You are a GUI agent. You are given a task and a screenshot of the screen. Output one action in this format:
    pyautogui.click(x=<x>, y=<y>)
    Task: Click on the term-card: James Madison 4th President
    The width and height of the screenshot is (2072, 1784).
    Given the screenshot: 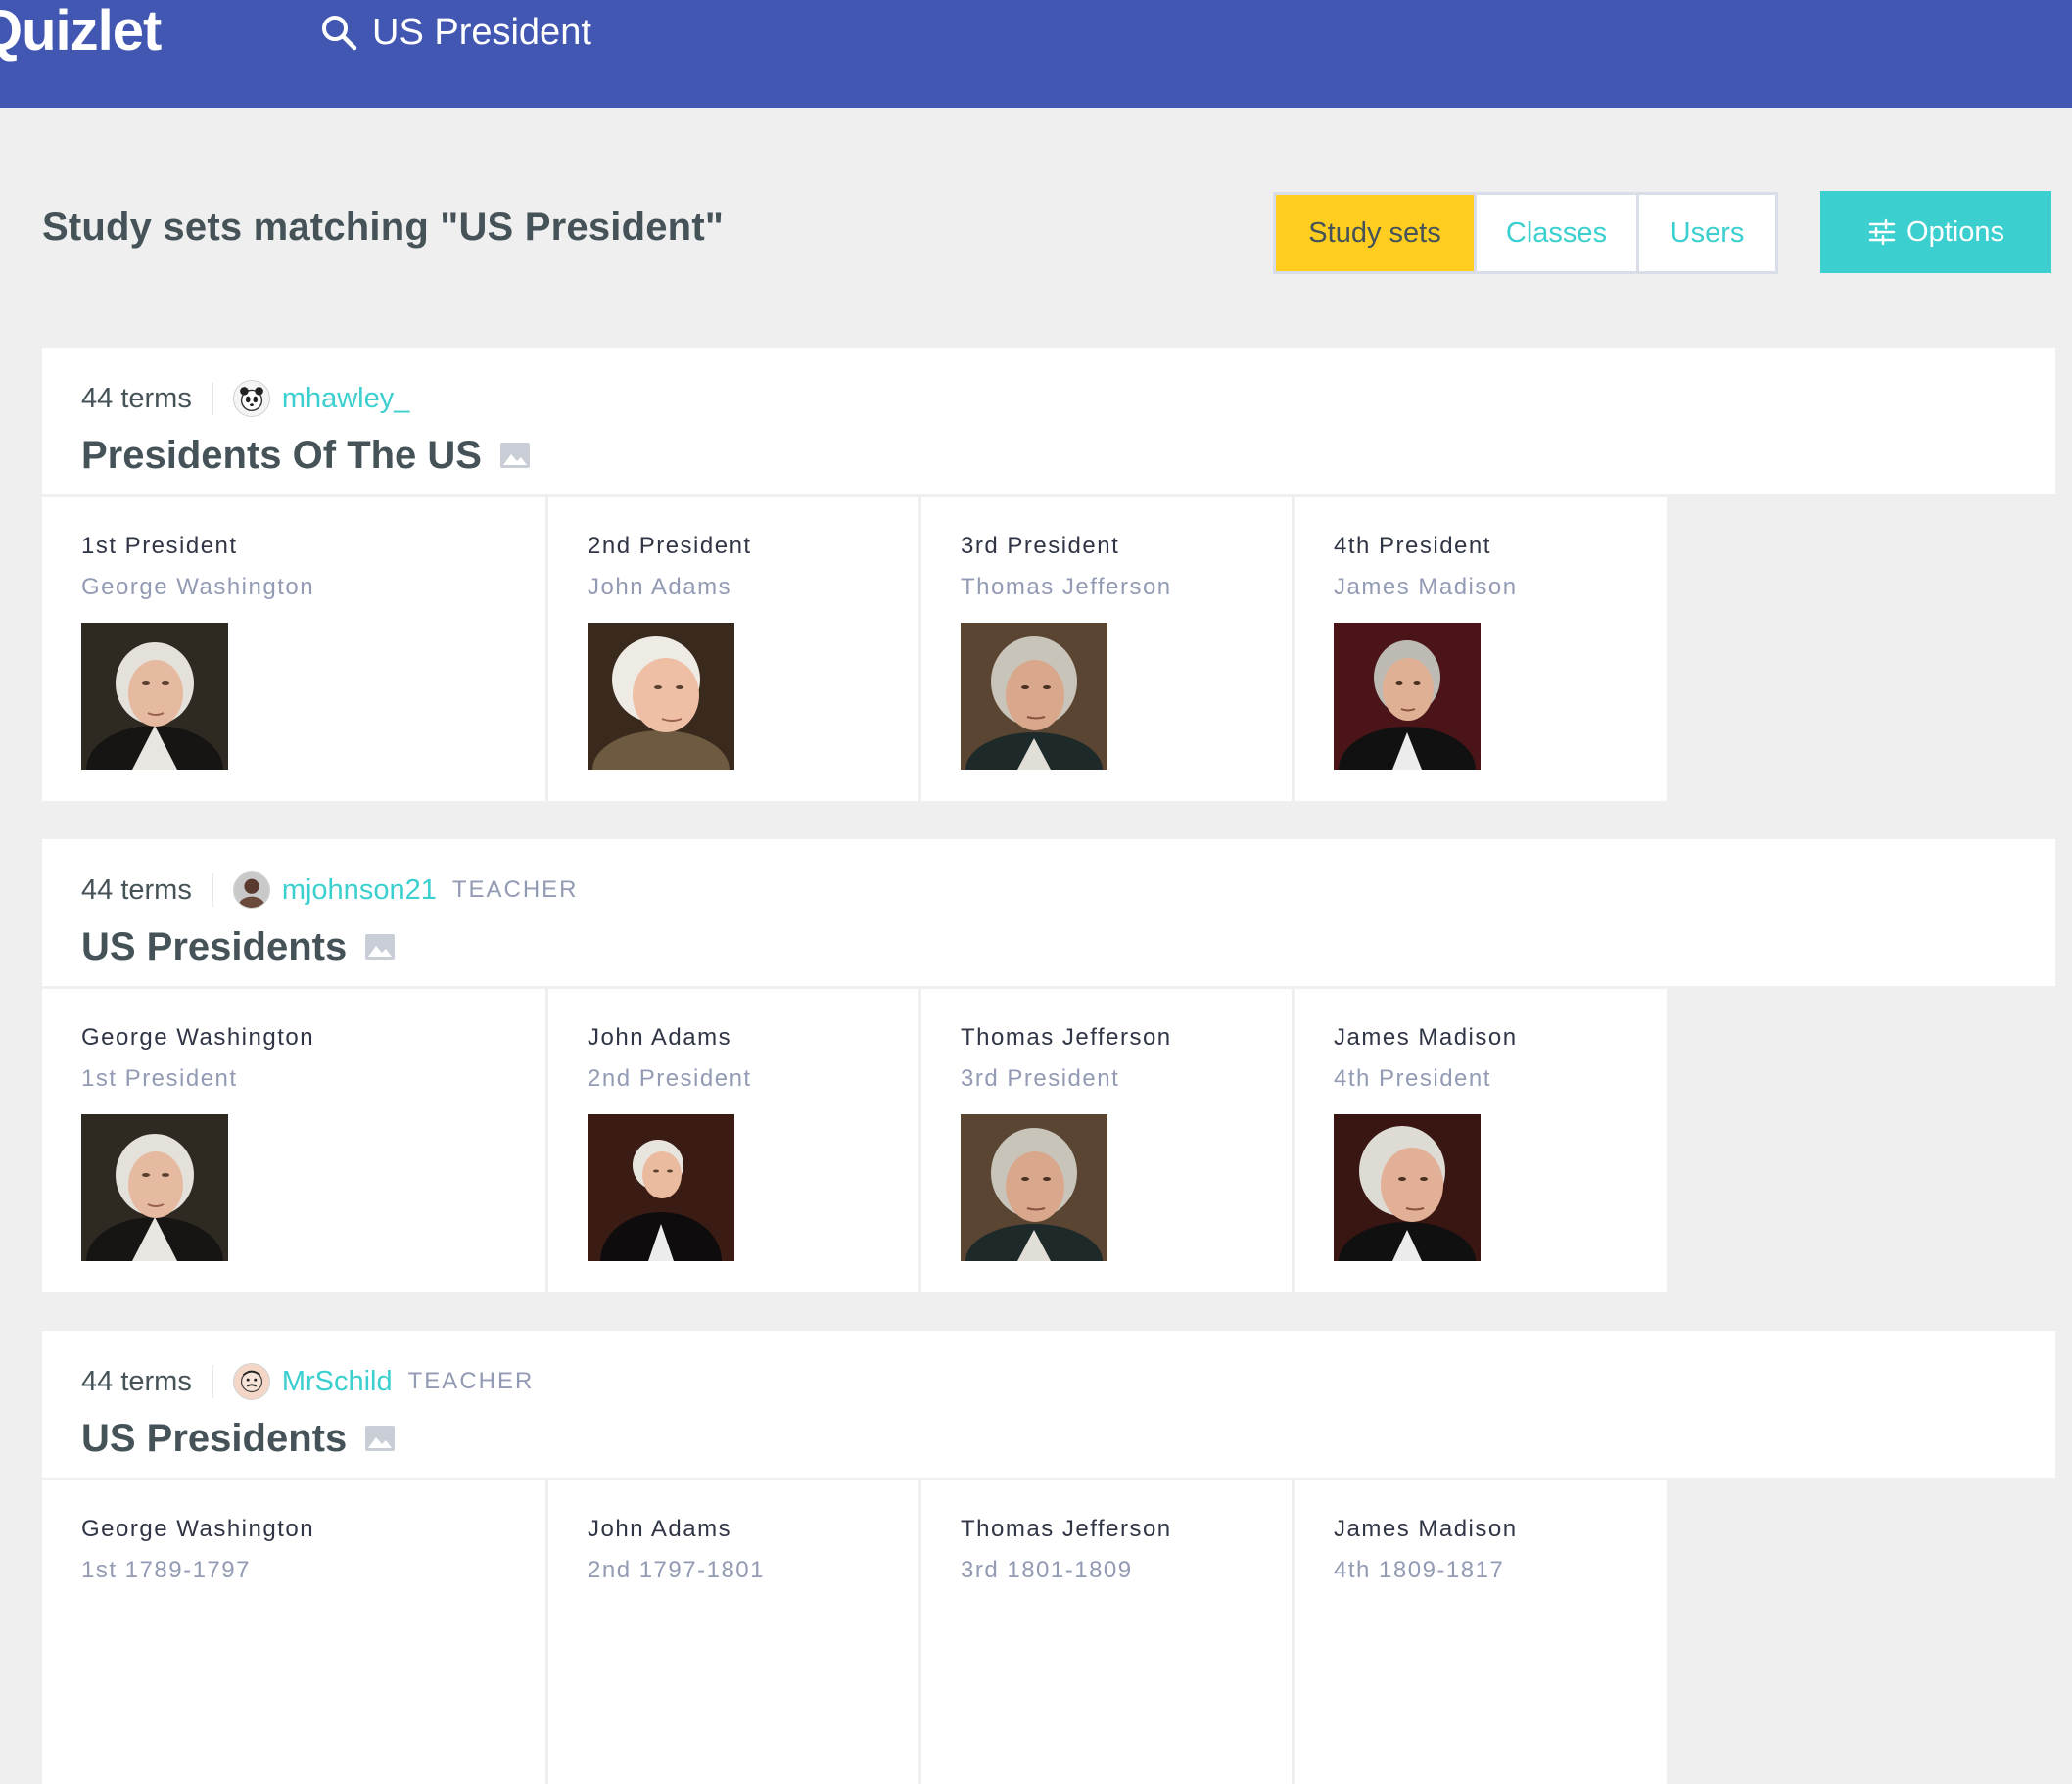 What is the action you would take?
    pyautogui.click(x=1481, y=1140)
    